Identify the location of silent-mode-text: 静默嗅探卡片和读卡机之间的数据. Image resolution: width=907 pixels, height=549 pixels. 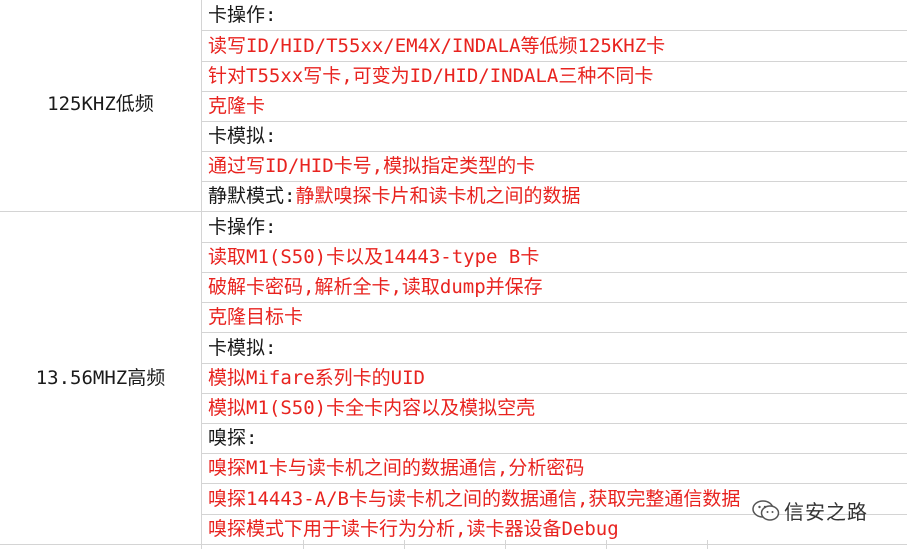
(438, 196).